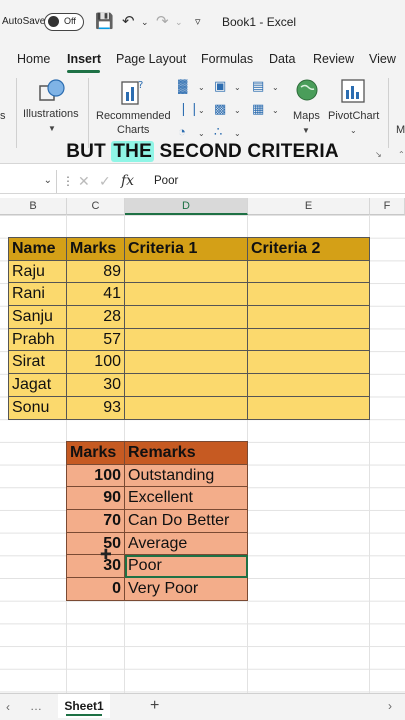 The width and height of the screenshot is (405, 720). What do you see at coordinates (37, 339) in the screenshot?
I see `cell-name: Prabh` at bounding box center [37, 339].